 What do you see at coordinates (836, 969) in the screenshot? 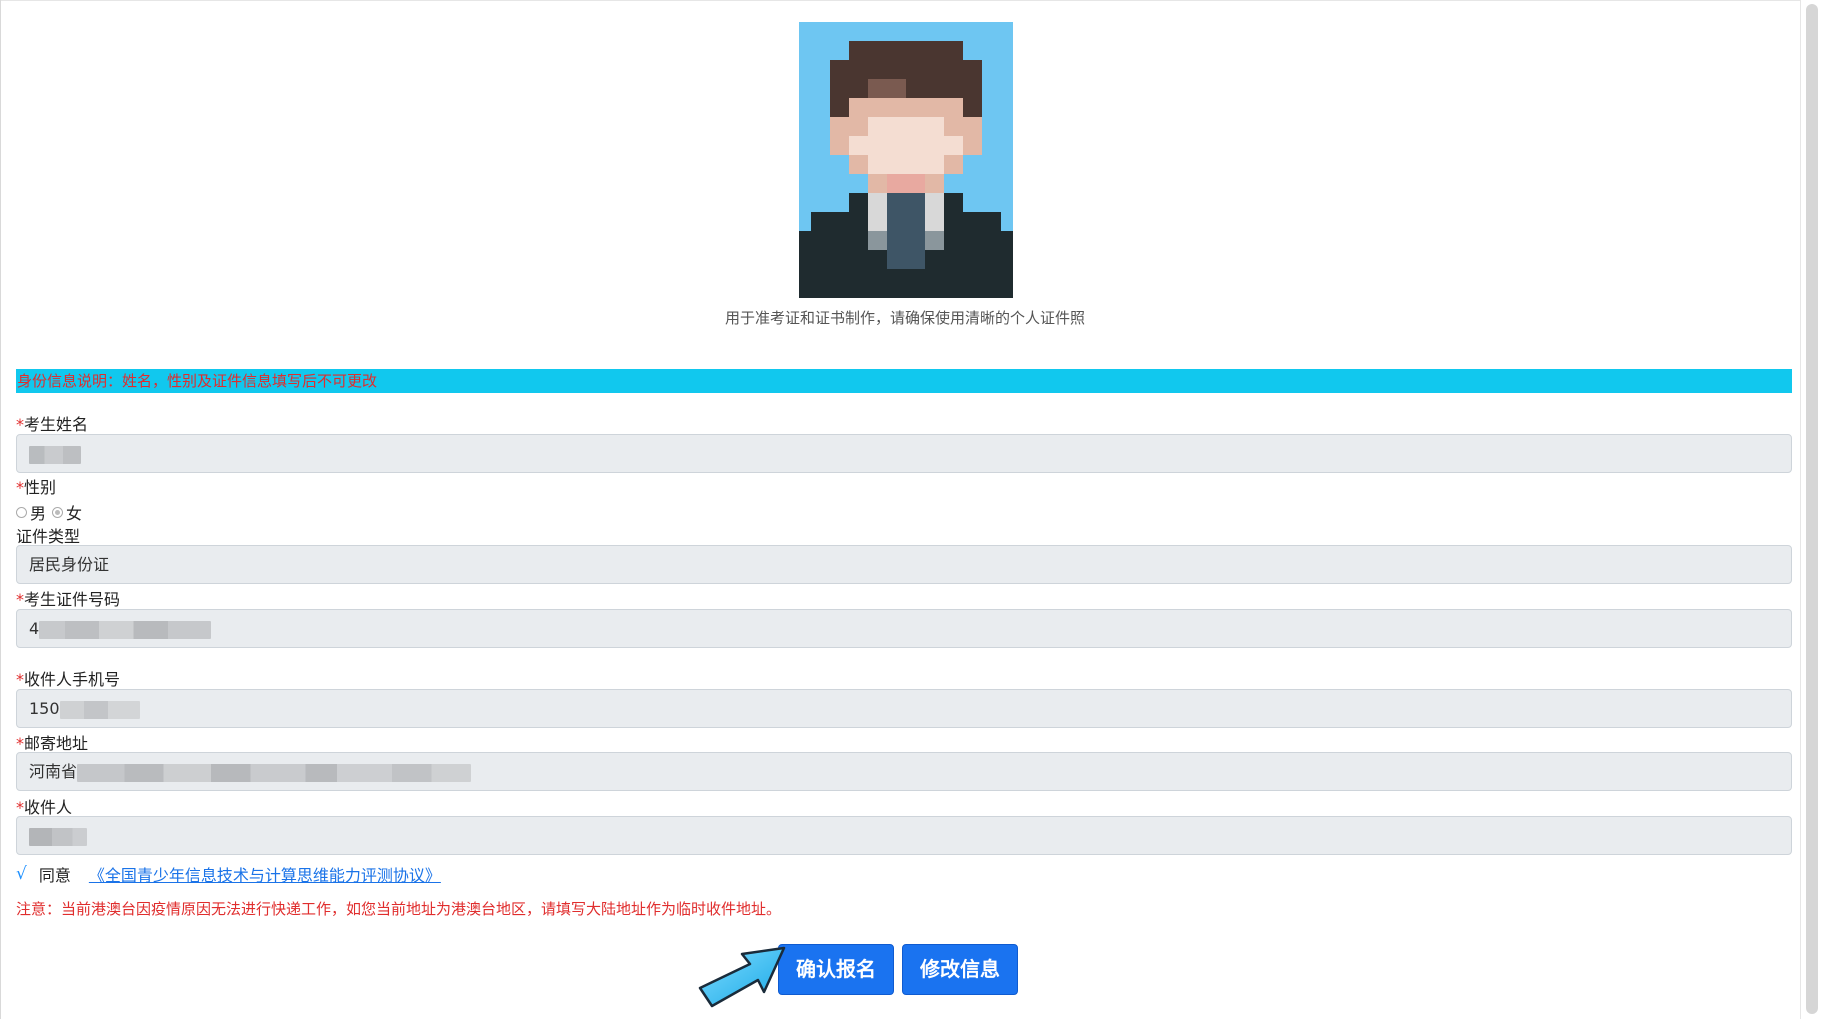
I see `confirm-register-button: 确认报名` at bounding box center [836, 969].